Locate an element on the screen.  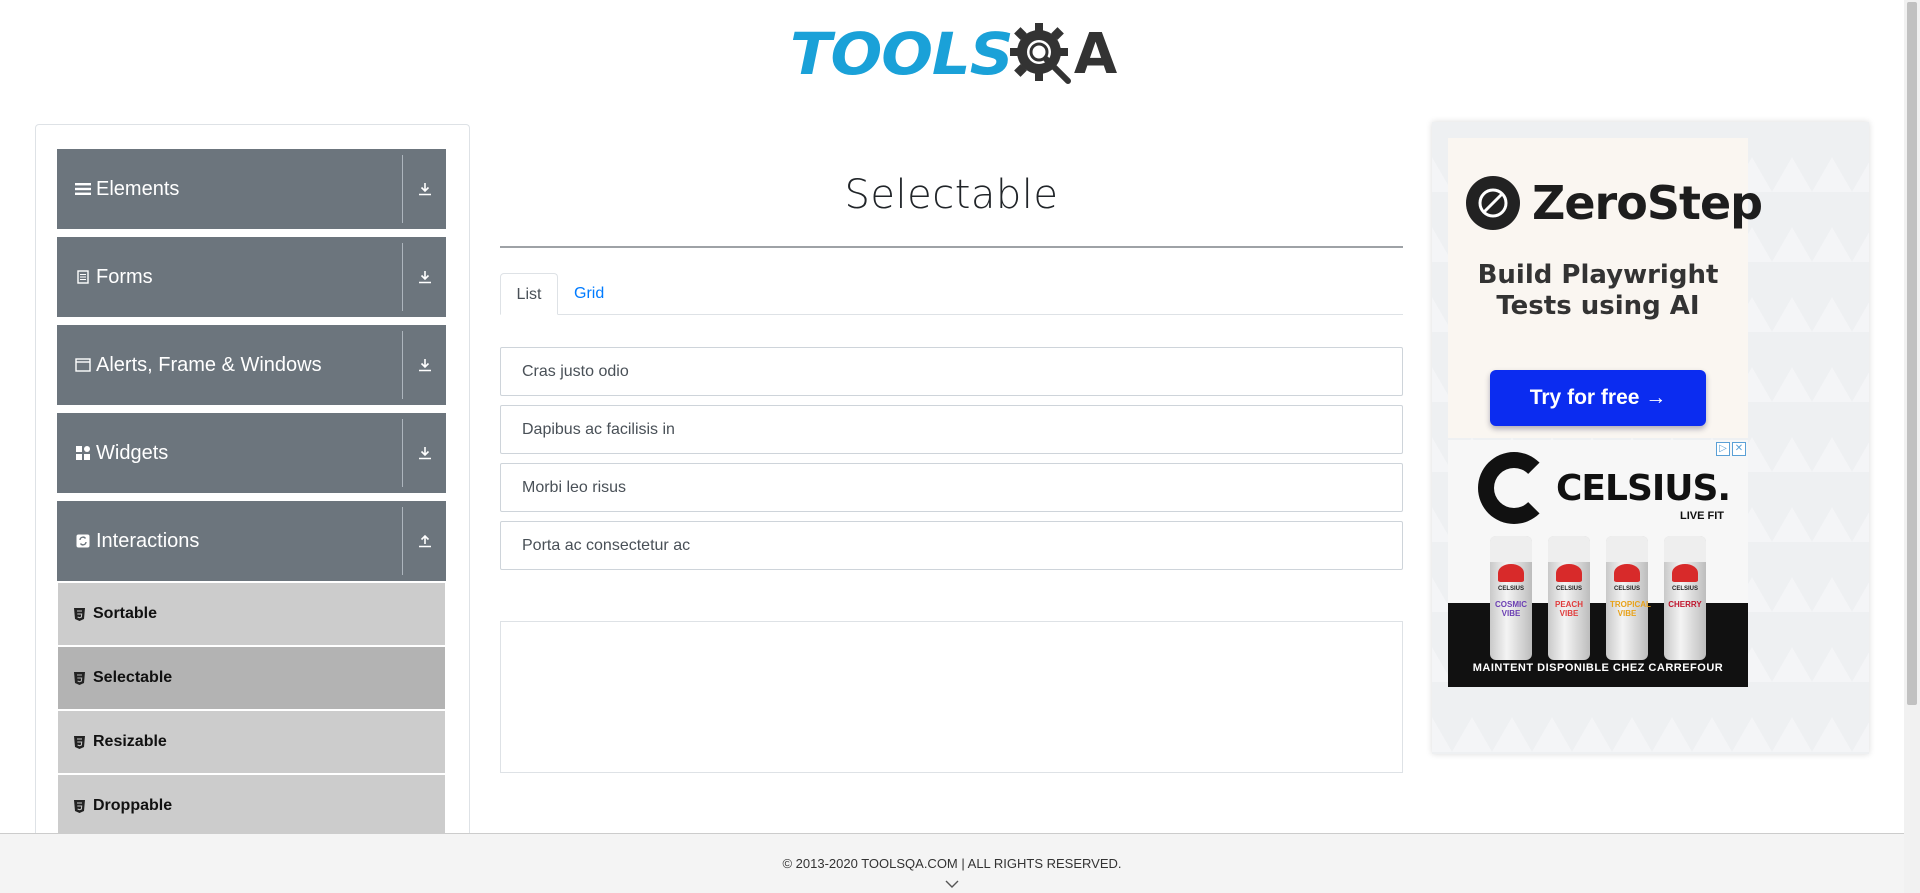
vertical-scrollbar is located at coordinates (1912, 446).